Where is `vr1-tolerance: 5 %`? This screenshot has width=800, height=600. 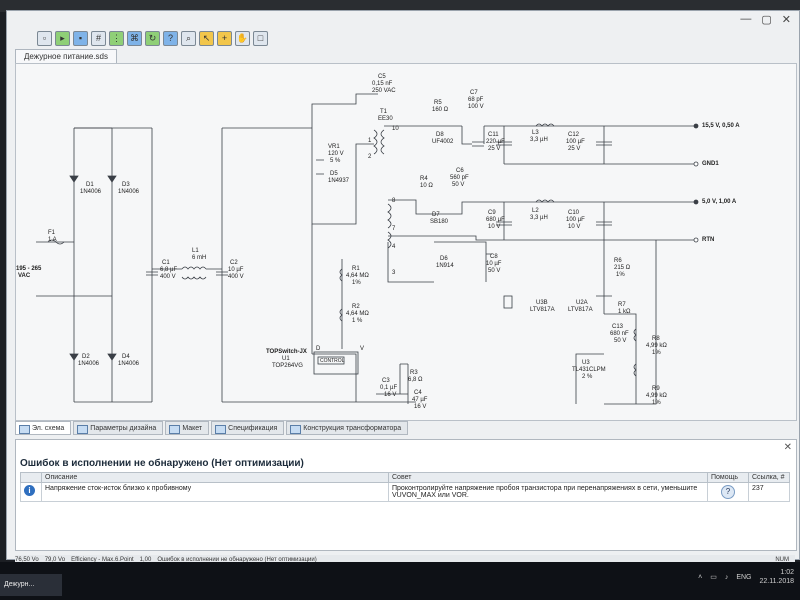
vr1-tolerance: 5 % is located at coordinates (335, 161).